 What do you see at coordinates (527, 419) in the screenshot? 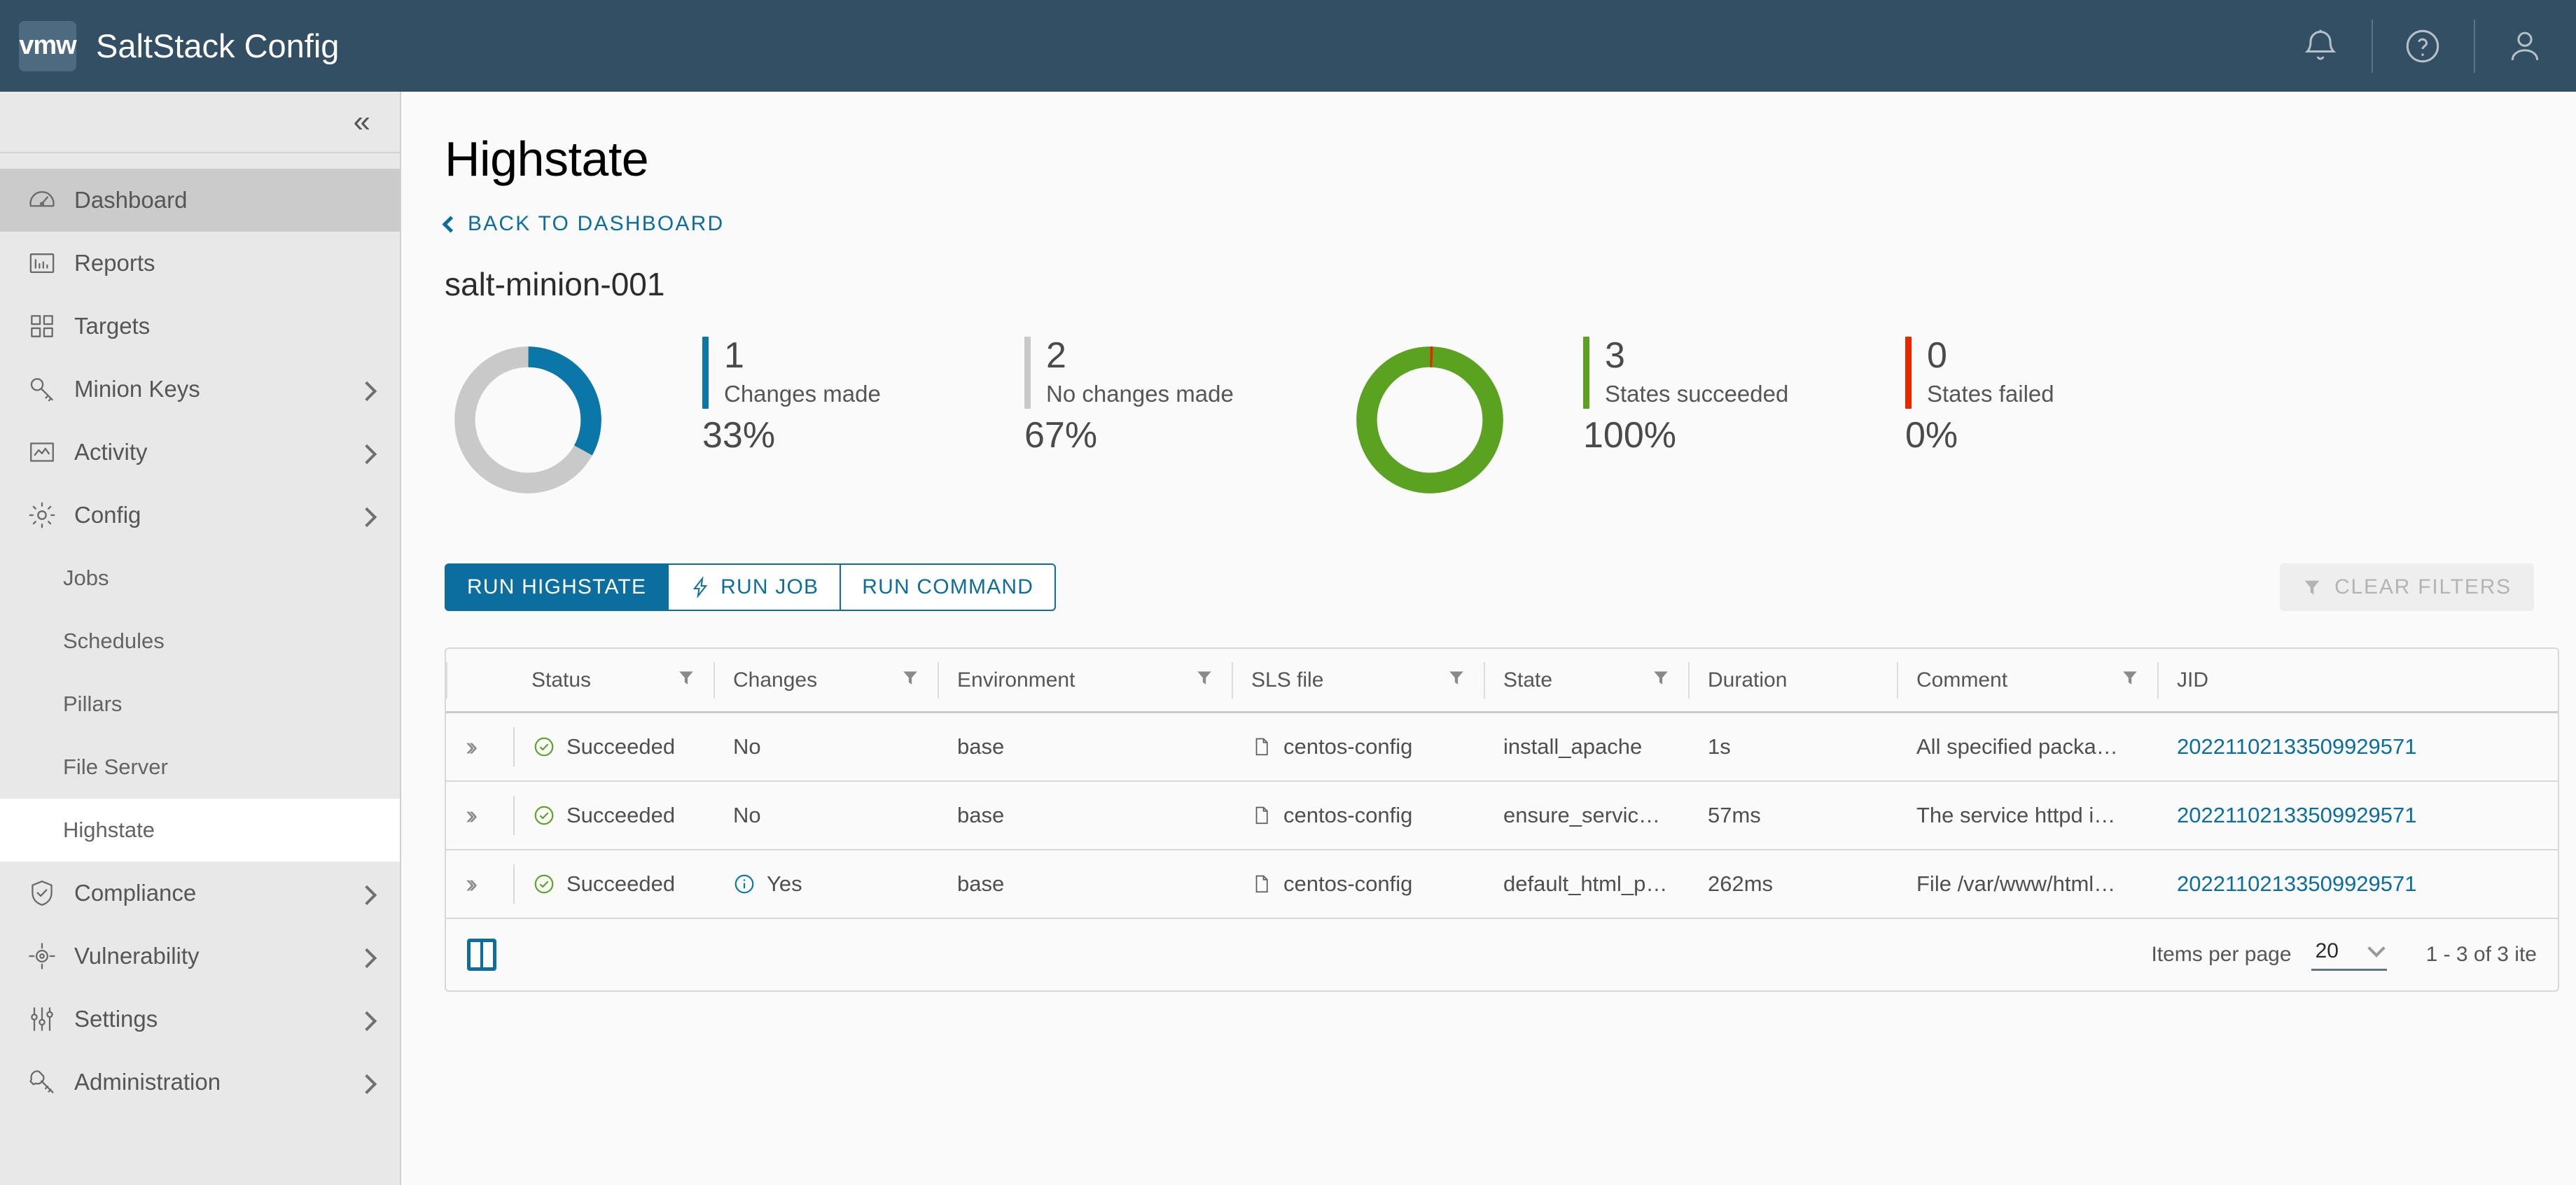
I see `changes-donut-chart` at bounding box center [527, 419].